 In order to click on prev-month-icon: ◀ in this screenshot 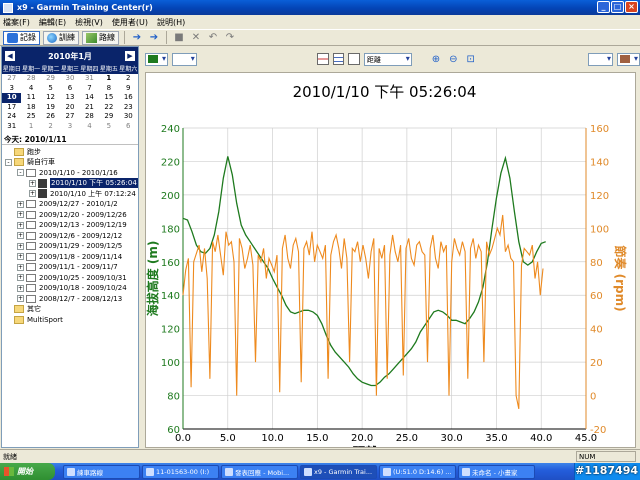, I will do `click(10, 56)`.